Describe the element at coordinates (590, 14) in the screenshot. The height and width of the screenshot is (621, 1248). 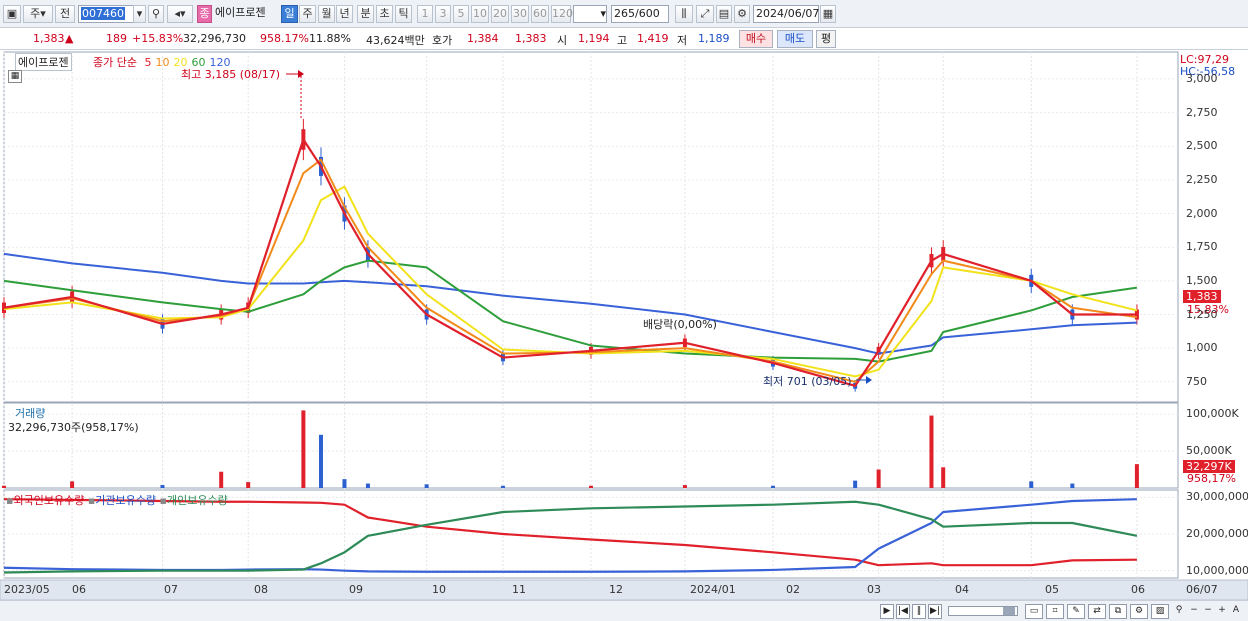
I see `custom-interval-select: ▾` at that location.